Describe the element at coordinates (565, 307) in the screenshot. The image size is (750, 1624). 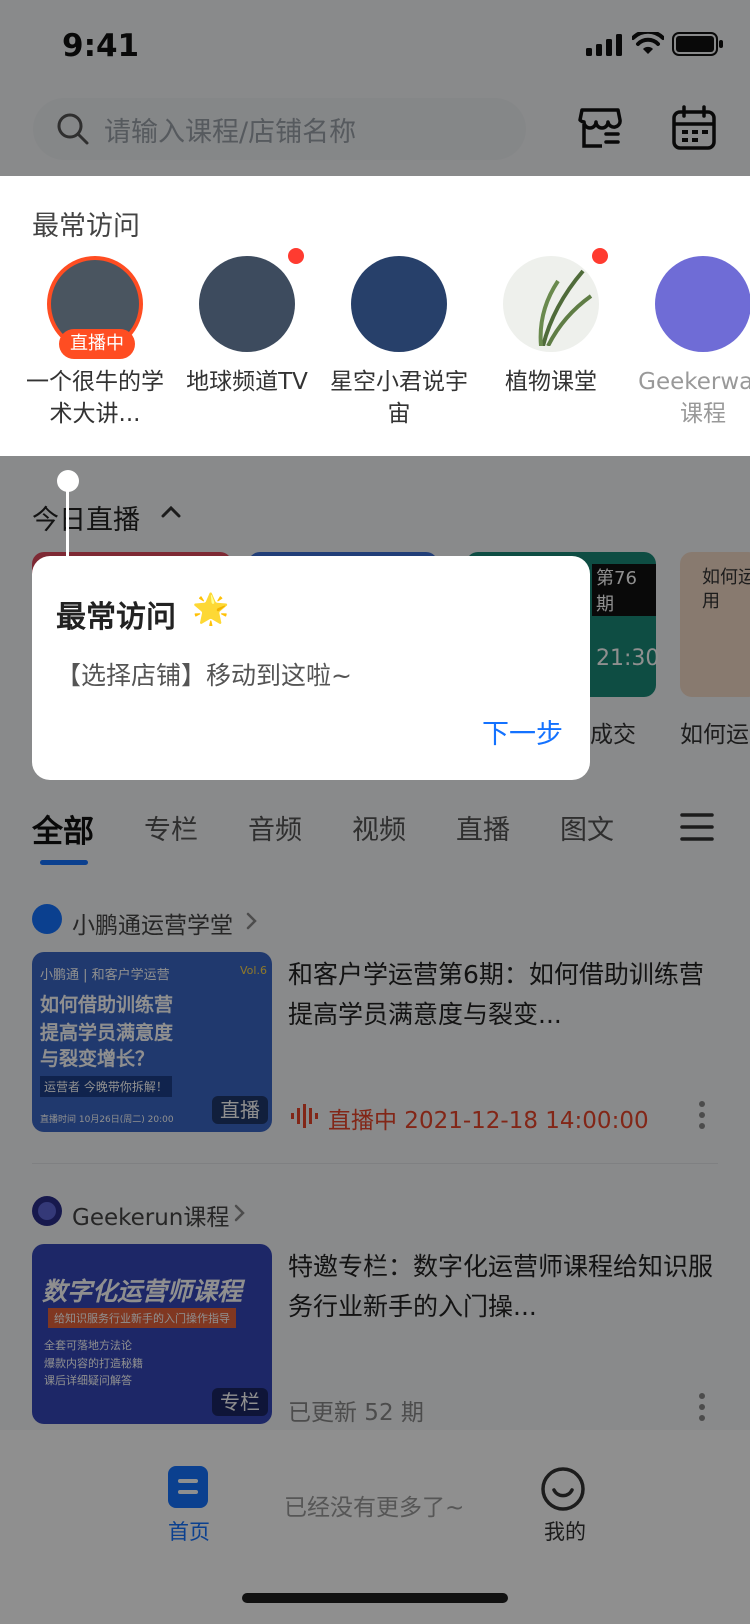
I see `plant-image` at that location.